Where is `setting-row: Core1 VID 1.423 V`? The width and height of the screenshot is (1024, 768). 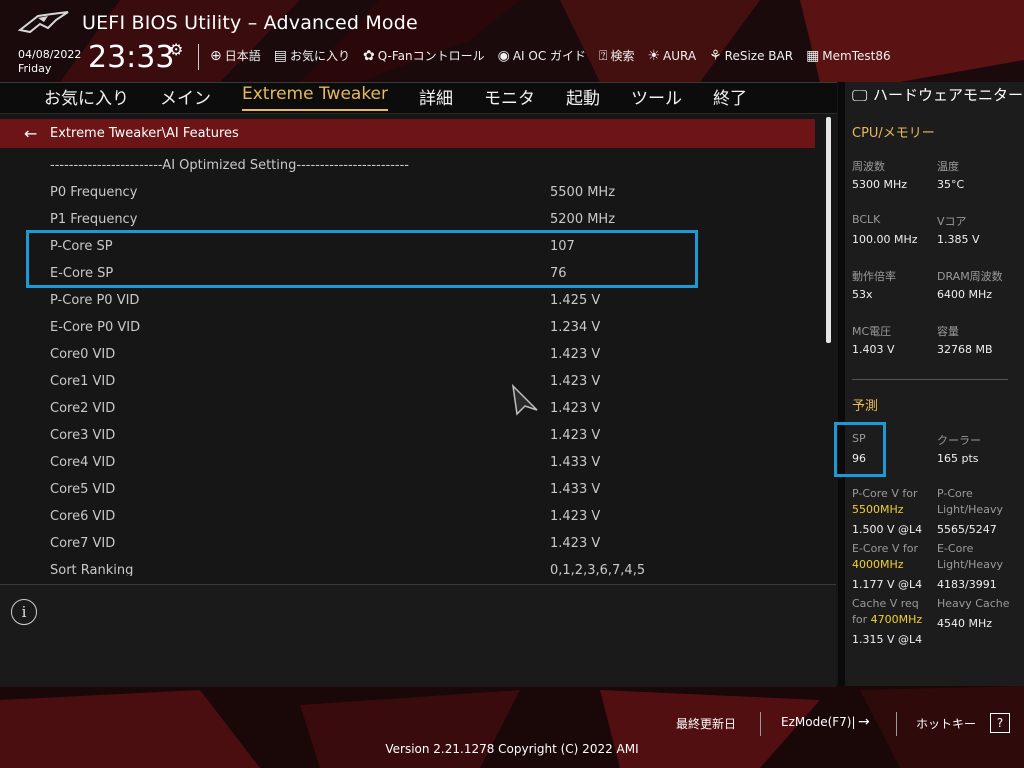
setting-row: Core1 VID 1.423 V is located at coordinates (400, 387).